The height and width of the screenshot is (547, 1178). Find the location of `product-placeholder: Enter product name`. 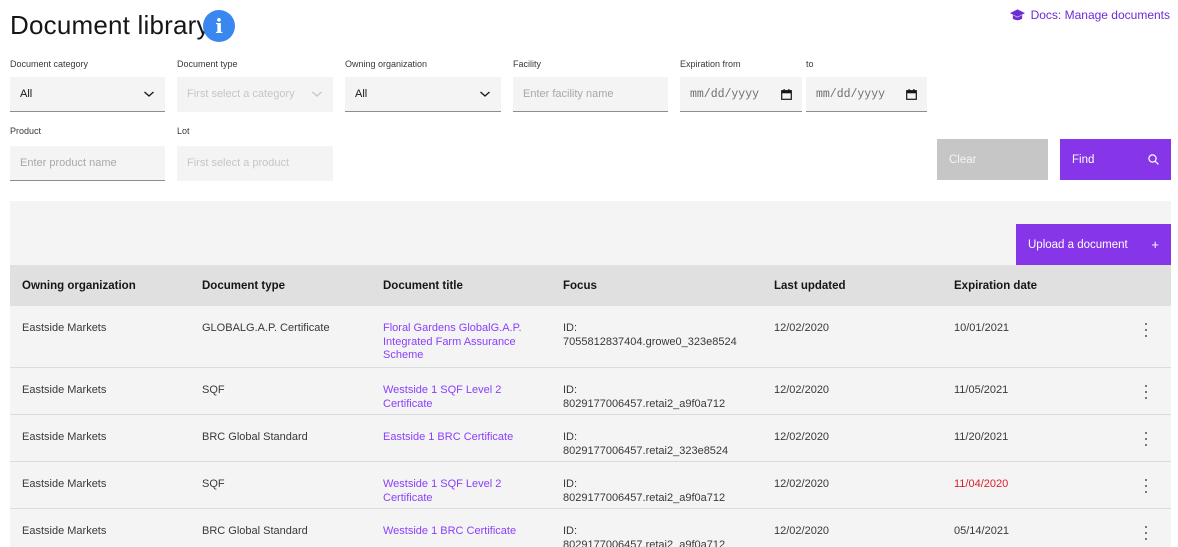

product-placeholder: Enter product name is located at coordinates (68, 163).